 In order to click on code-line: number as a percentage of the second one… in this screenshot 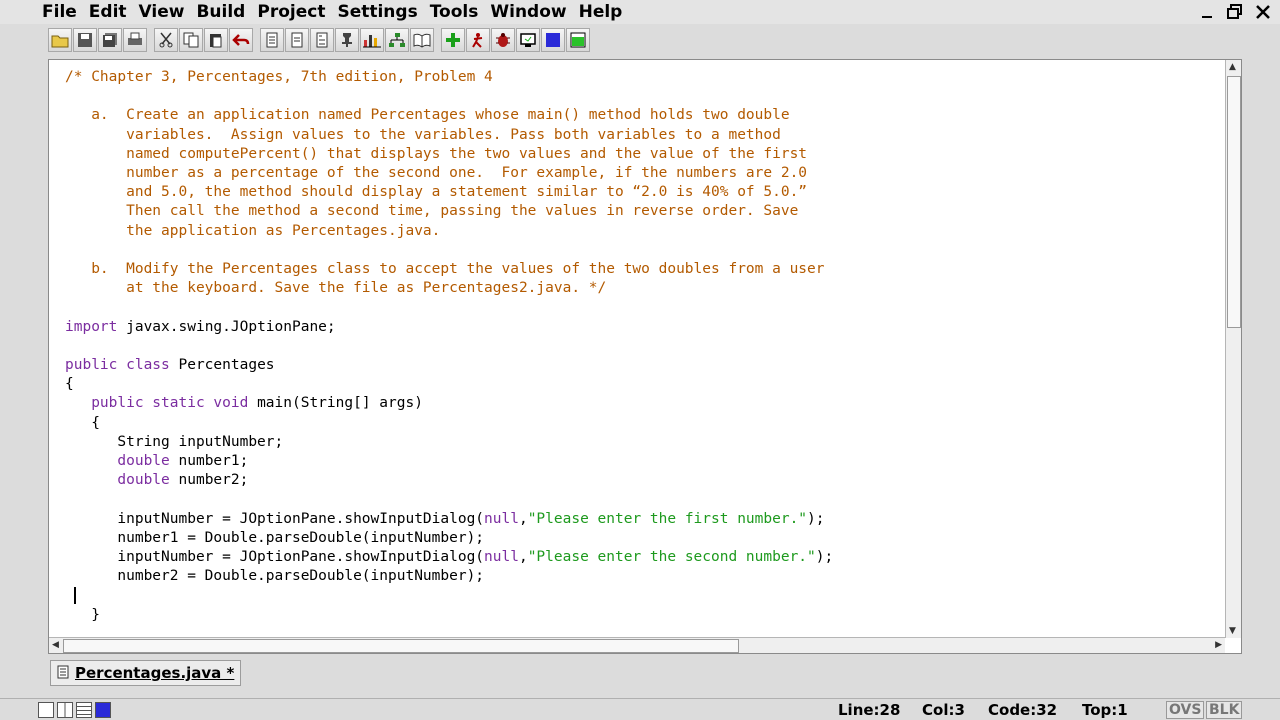, I will do `click(645, 173)`.